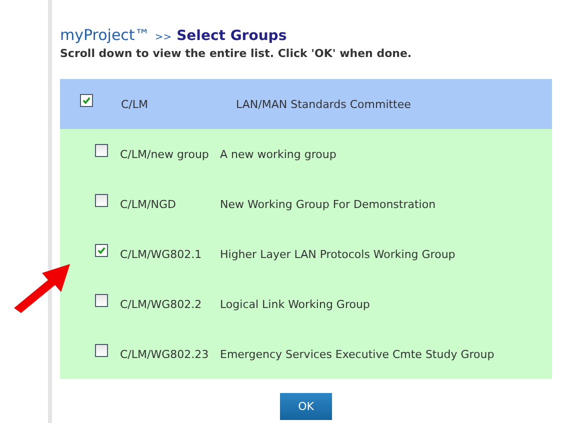  Describe the element at coordinates (148, 204) in the screenshot. I see `group-code: C/LM/NGD` at that location.